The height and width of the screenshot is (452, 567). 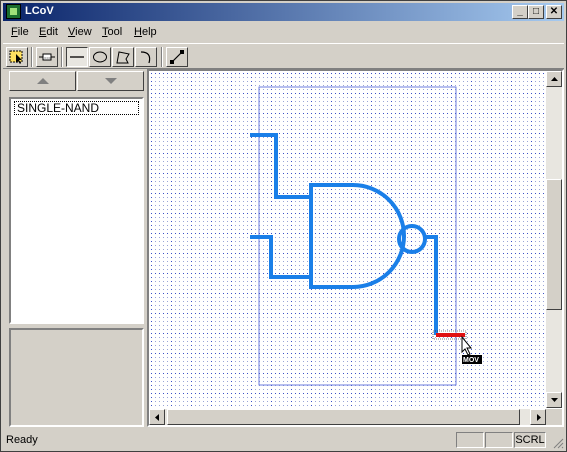 I want to click on close-button: ✕, so click(x=554, y=12).